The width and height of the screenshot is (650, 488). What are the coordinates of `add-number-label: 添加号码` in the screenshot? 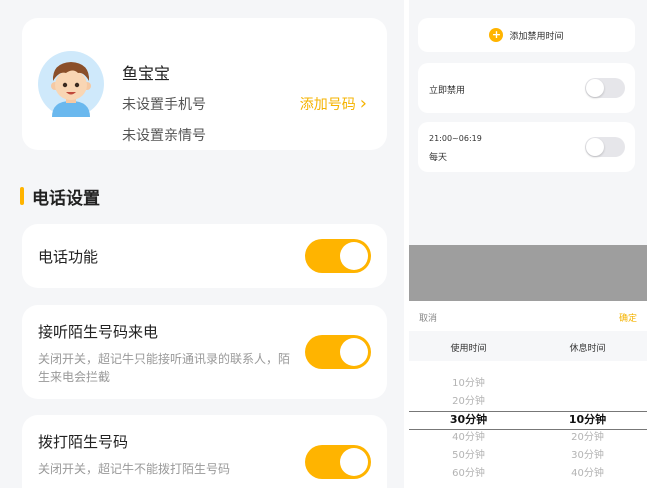 It's located at (327, 105).